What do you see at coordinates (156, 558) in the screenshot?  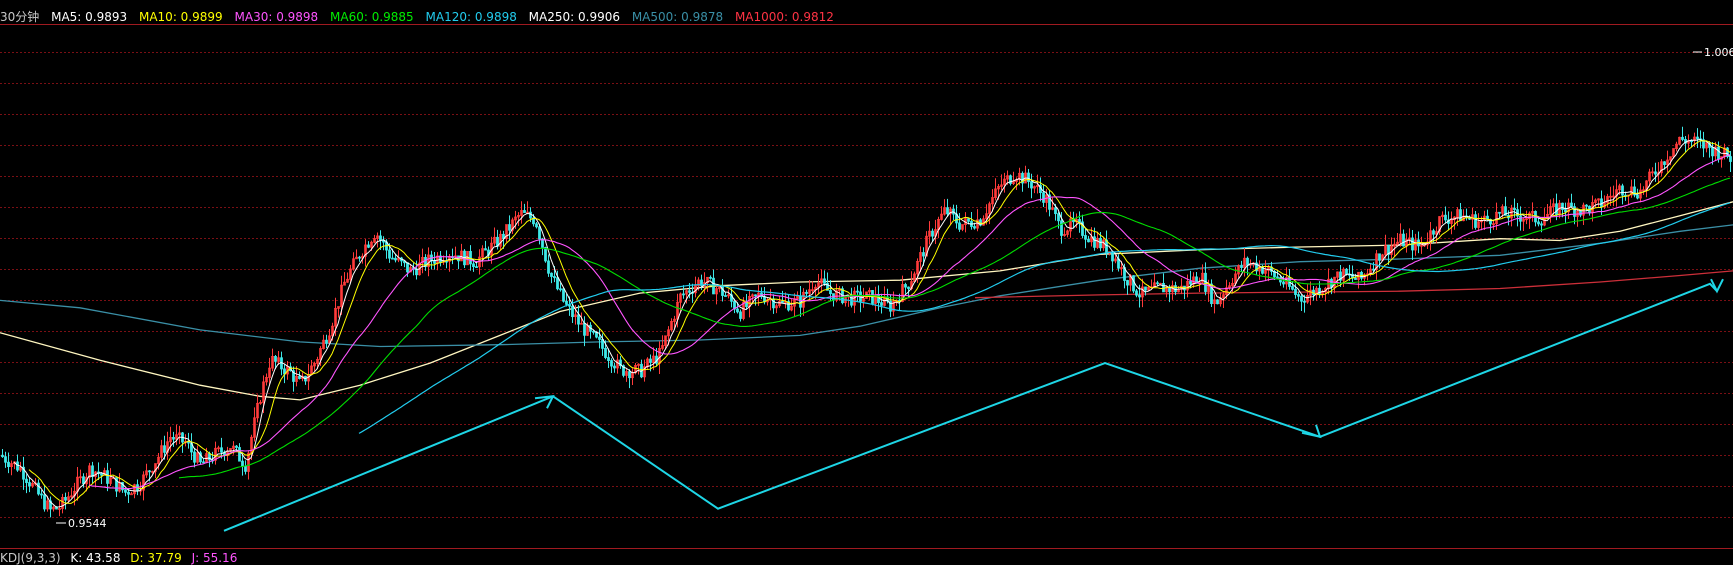 I see `kdj-d-value: D: 37.79` at bounding box center [156, 558].